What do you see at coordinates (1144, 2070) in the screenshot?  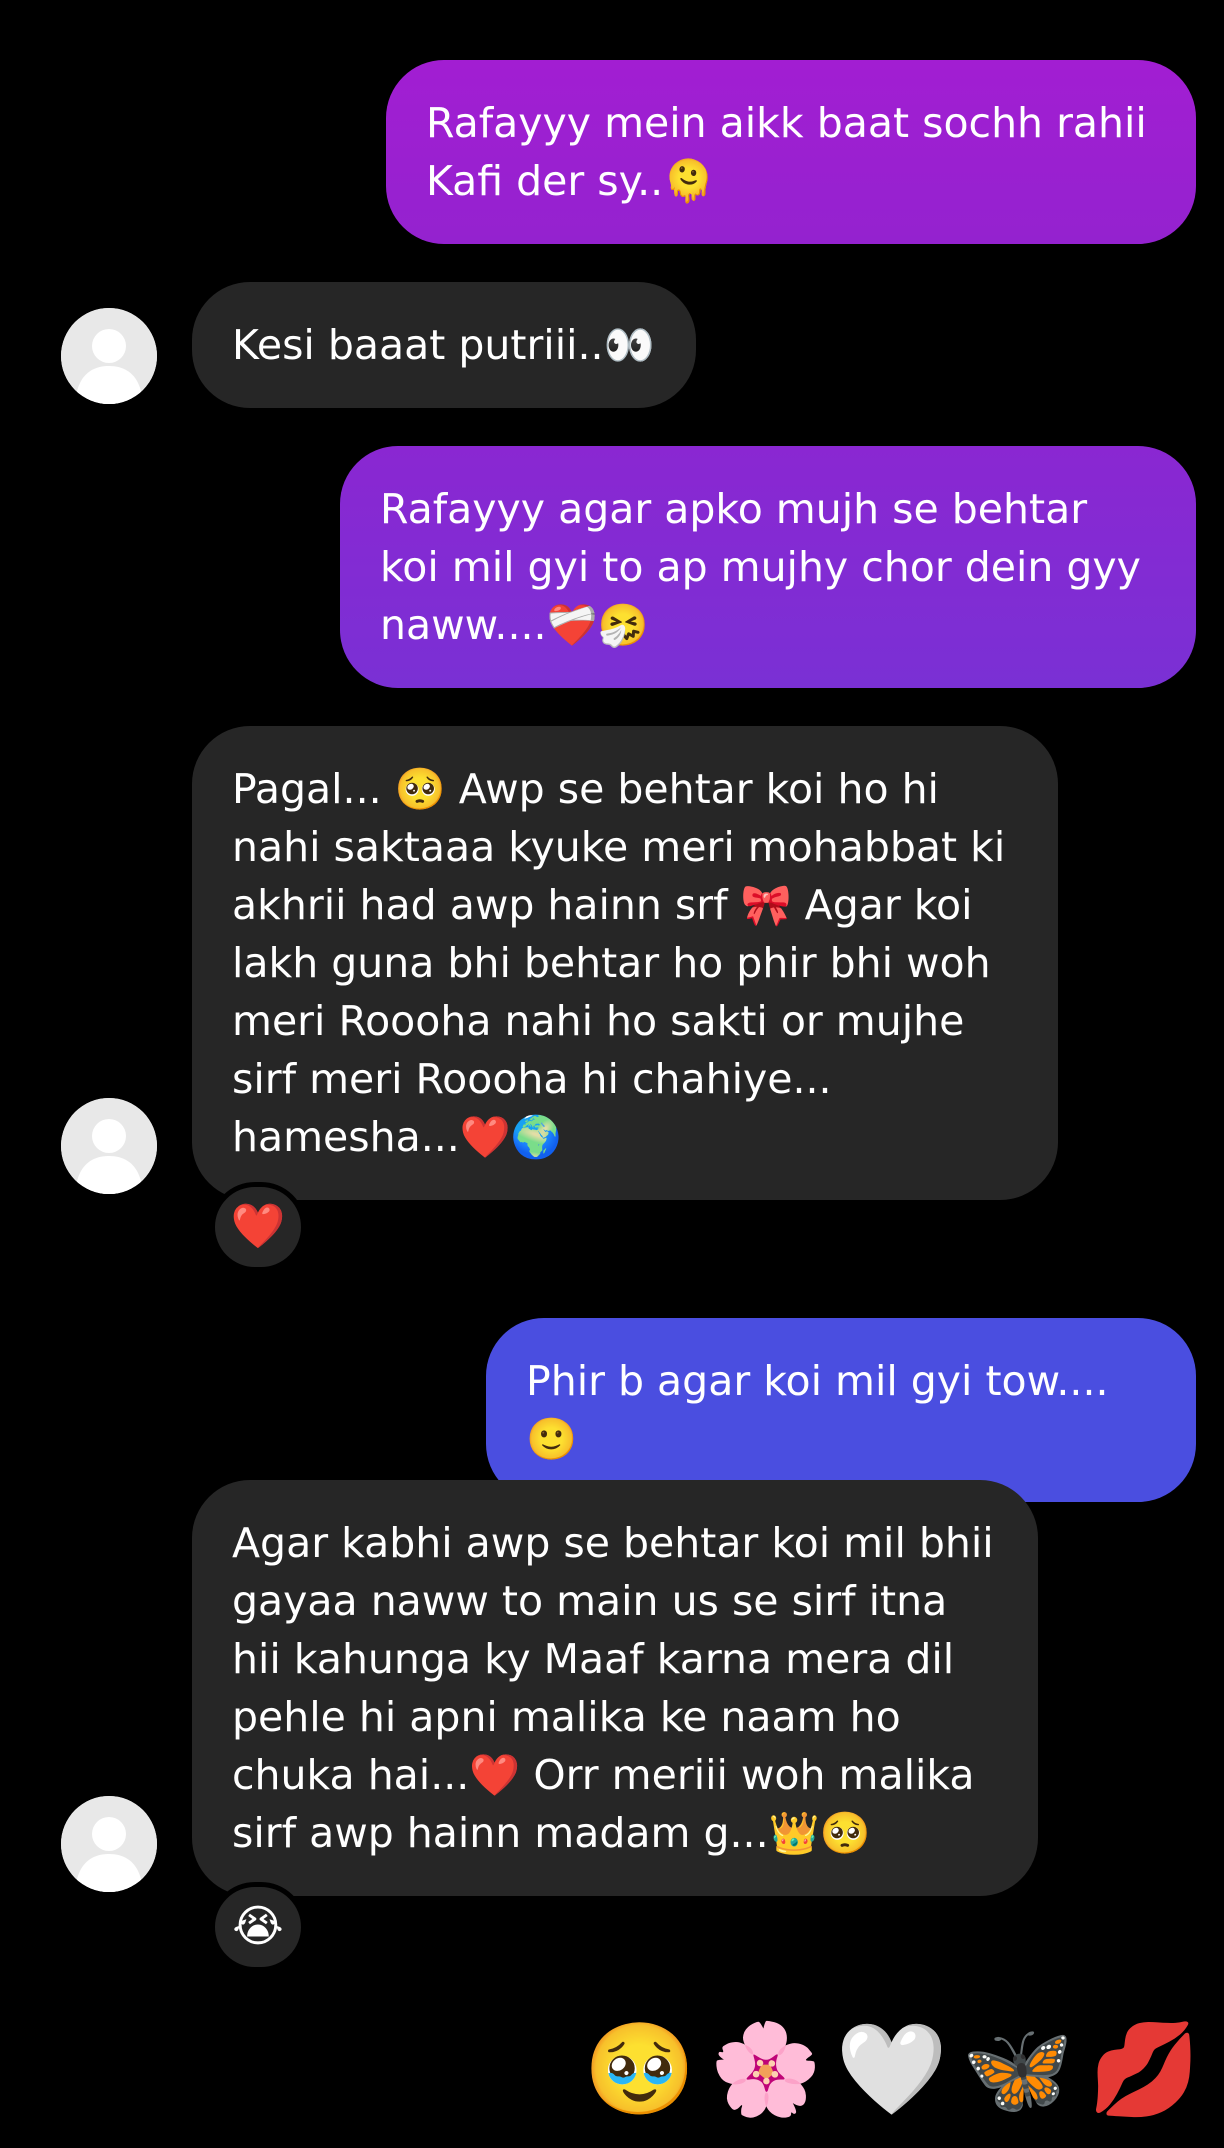 I see `kiss-mark-icon: 💋` at bounding box center [1144, 2070].